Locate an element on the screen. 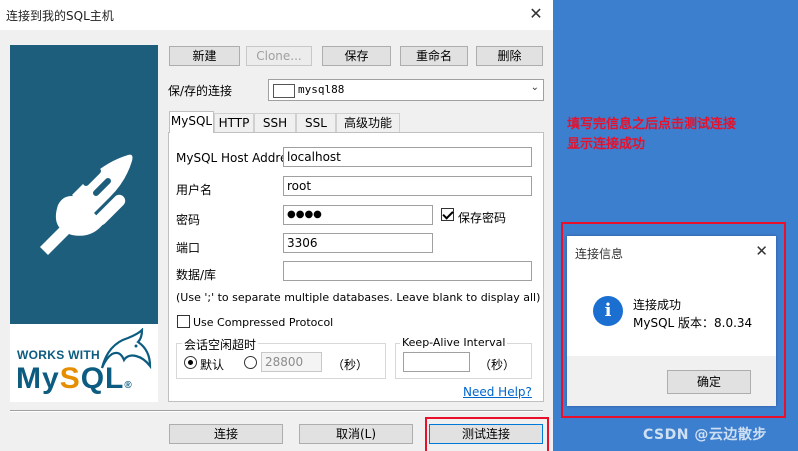 The width and height of the screenshot is (798, 451). saved-connection-value: mysql88 is located at coordinates (321, 89).